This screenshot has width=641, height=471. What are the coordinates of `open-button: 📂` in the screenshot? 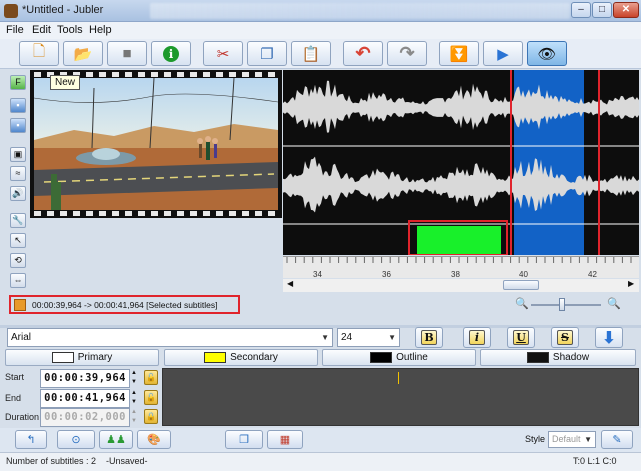 It's located at (83, 53).